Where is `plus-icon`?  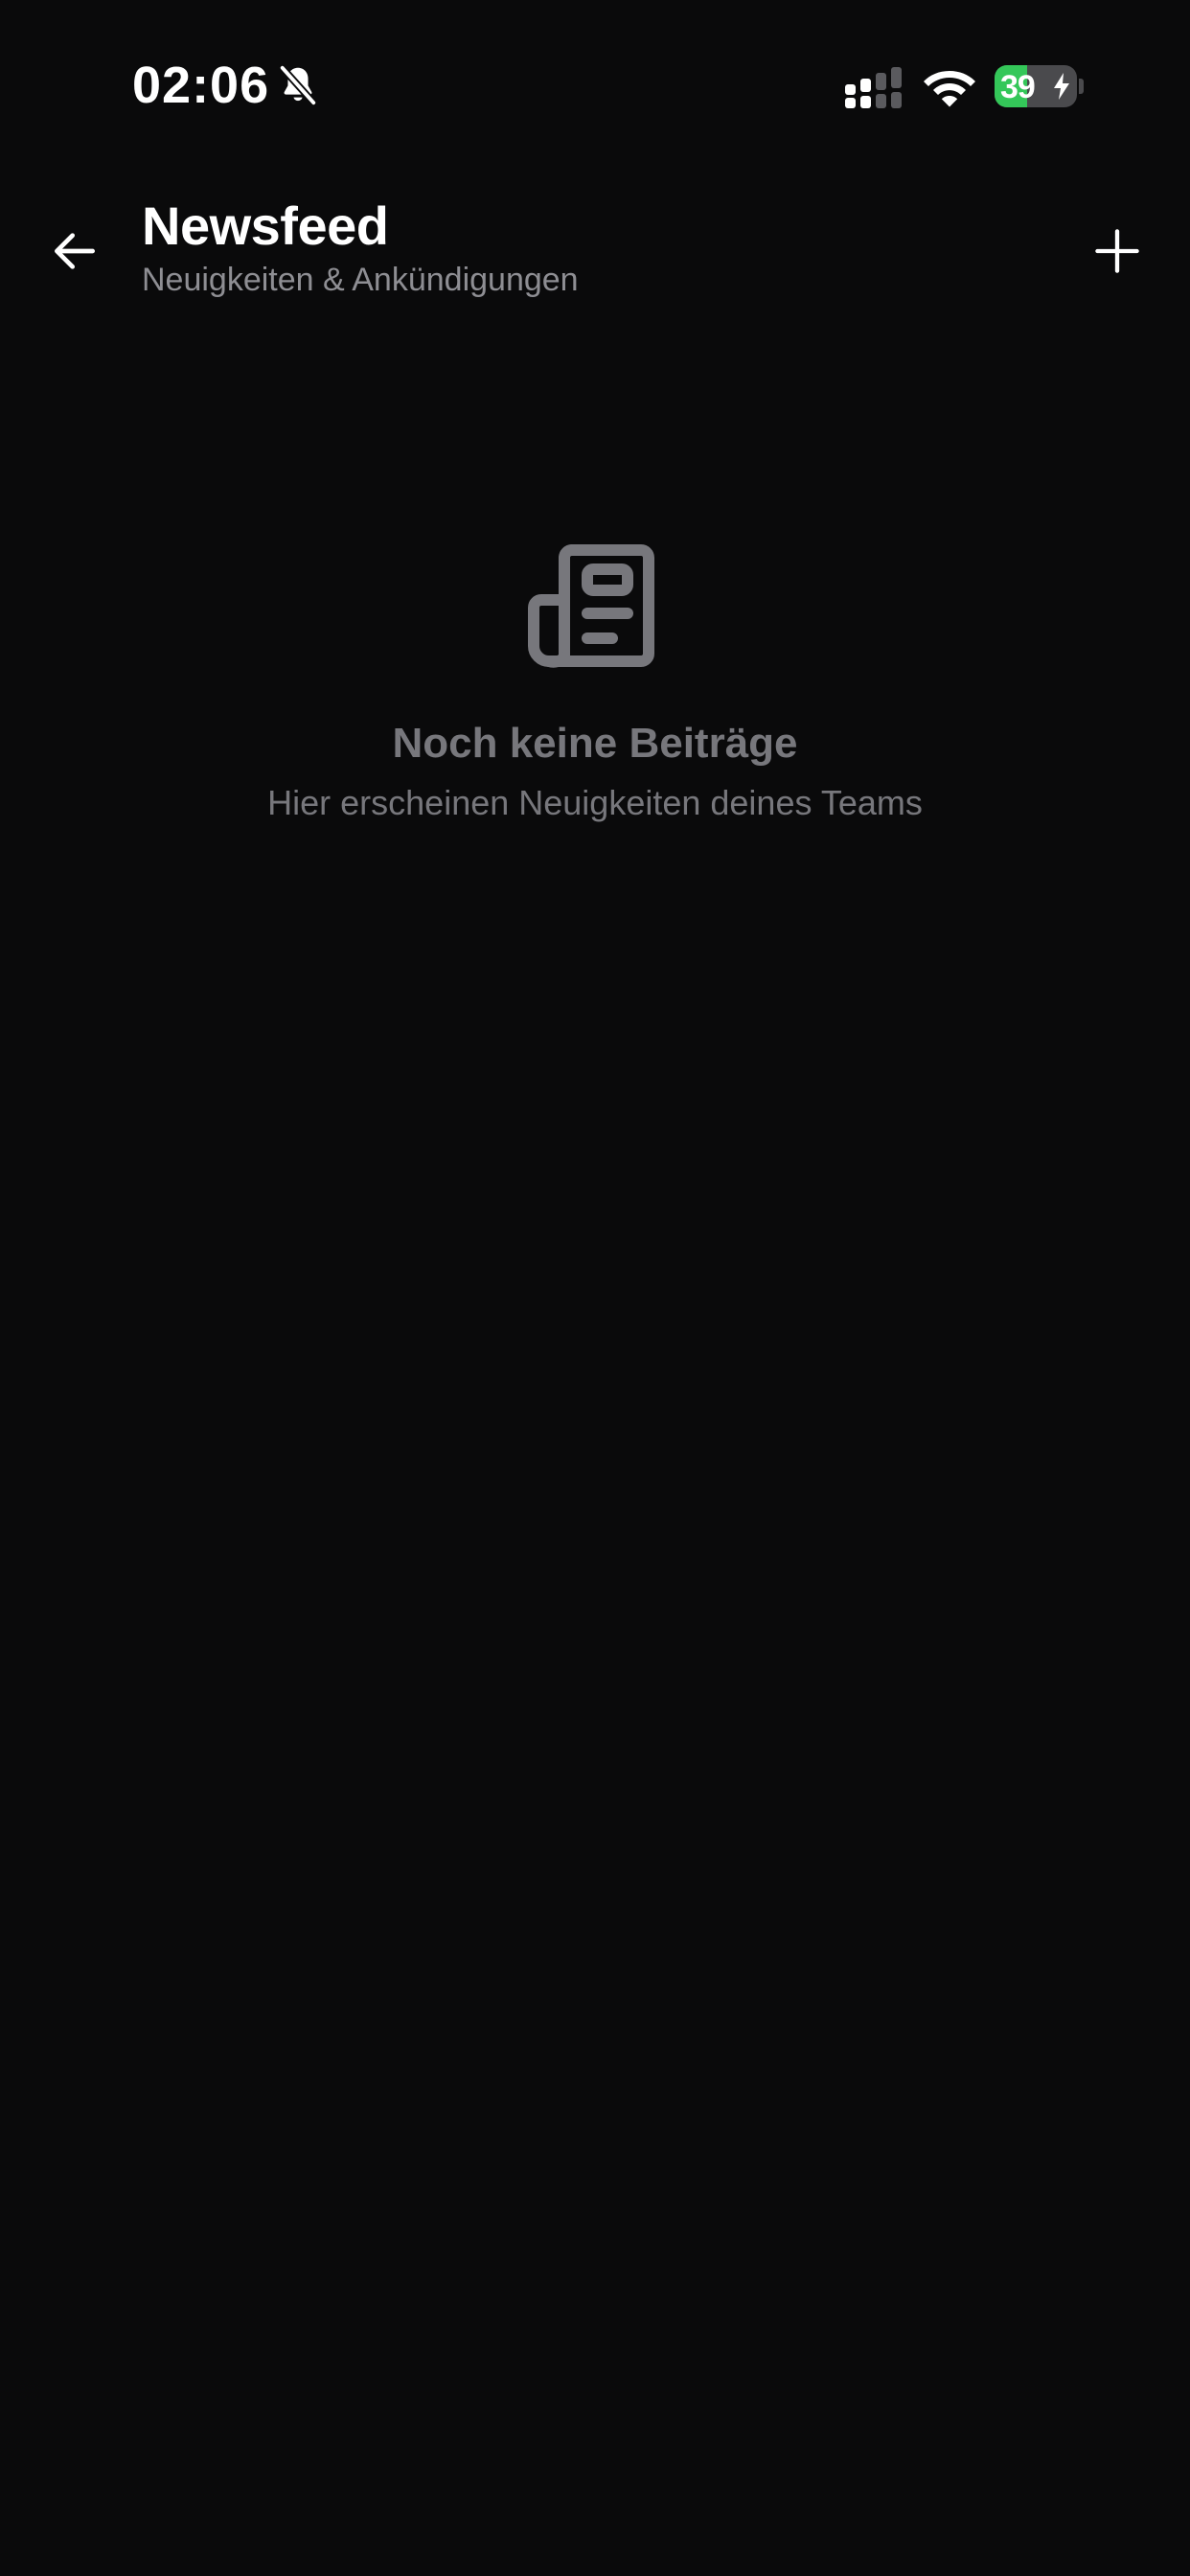
plus-icon is located at coordinates (1117, 251).